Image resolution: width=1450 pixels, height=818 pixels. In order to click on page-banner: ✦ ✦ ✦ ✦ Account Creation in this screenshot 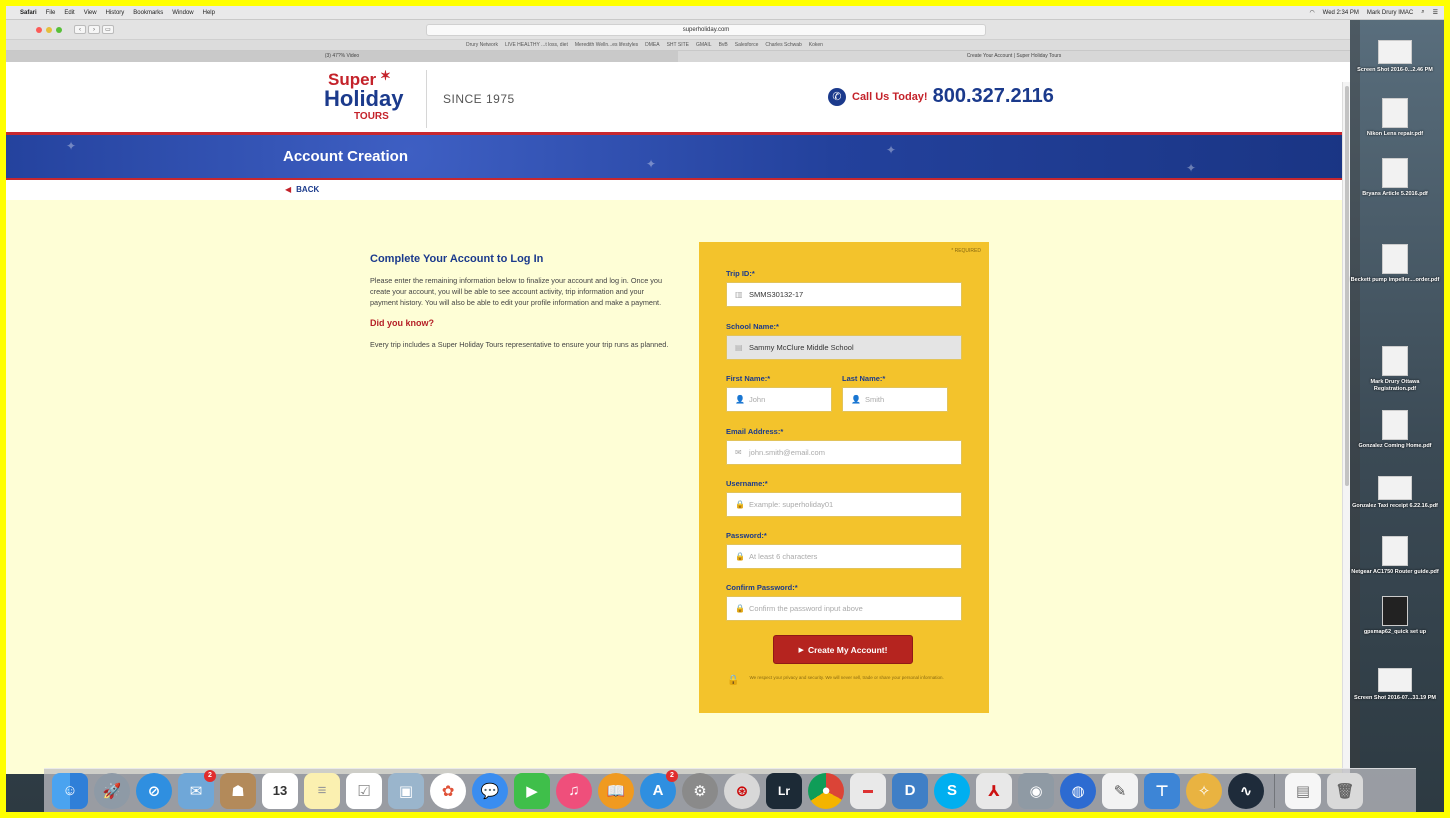, I will do `click(678, 157)`.